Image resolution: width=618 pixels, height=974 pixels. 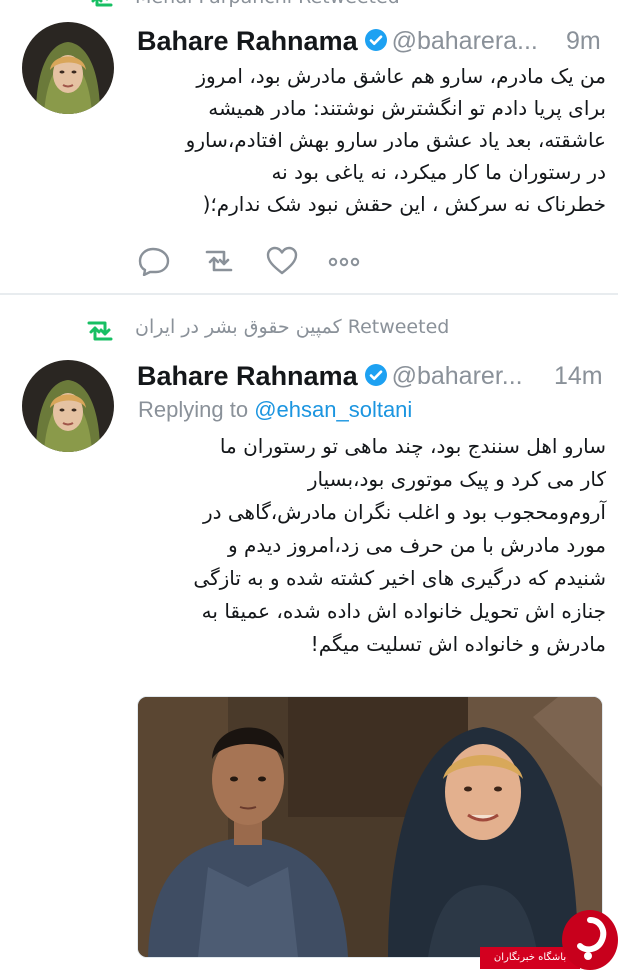 What do you see at coordinates (416, 545) in the screenshot?
I see `text-line: مورد مادرش با من حرف می زد،امروز دیدم و` at bounding box center [416, 545].